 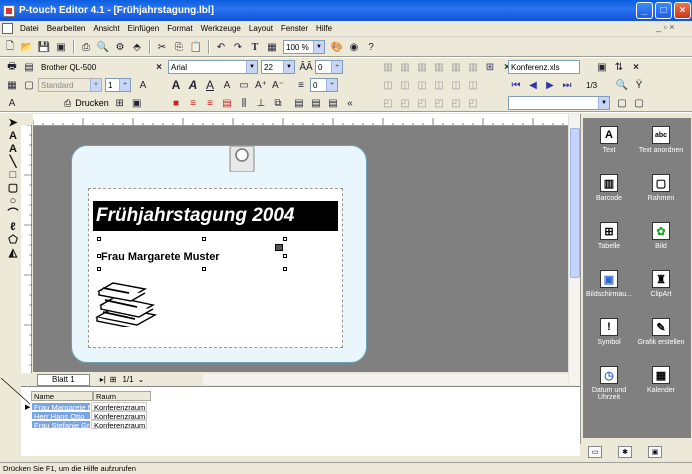 I want to click on align-bottom-icon: ▥, so click(x=422, y=67).